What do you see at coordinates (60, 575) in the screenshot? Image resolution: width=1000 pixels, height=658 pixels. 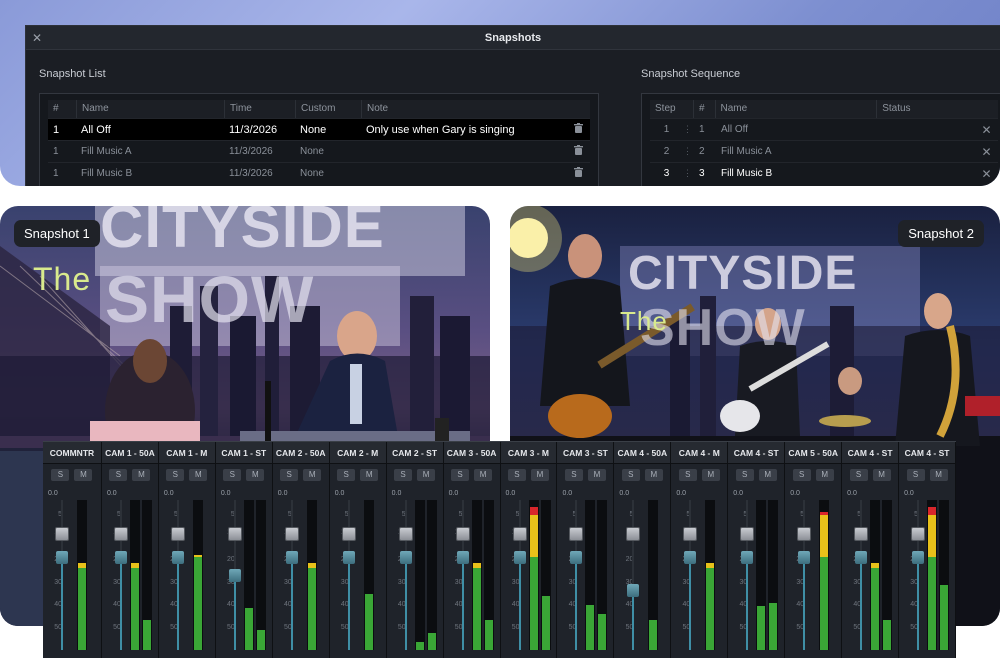 I see `db-scale: 51020304050` at bounding box center [60, 575].